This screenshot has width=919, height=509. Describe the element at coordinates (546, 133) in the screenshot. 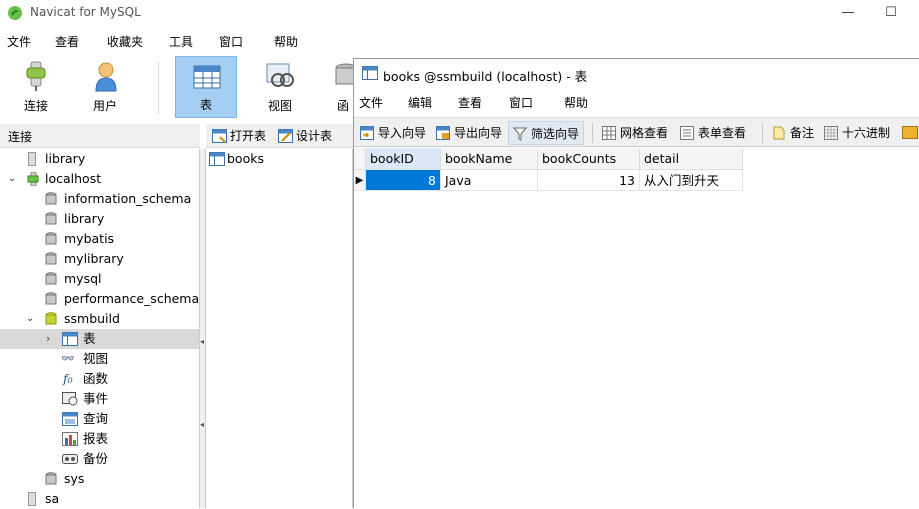

I see `filter-wizard-button: 筛选向导` at that location.